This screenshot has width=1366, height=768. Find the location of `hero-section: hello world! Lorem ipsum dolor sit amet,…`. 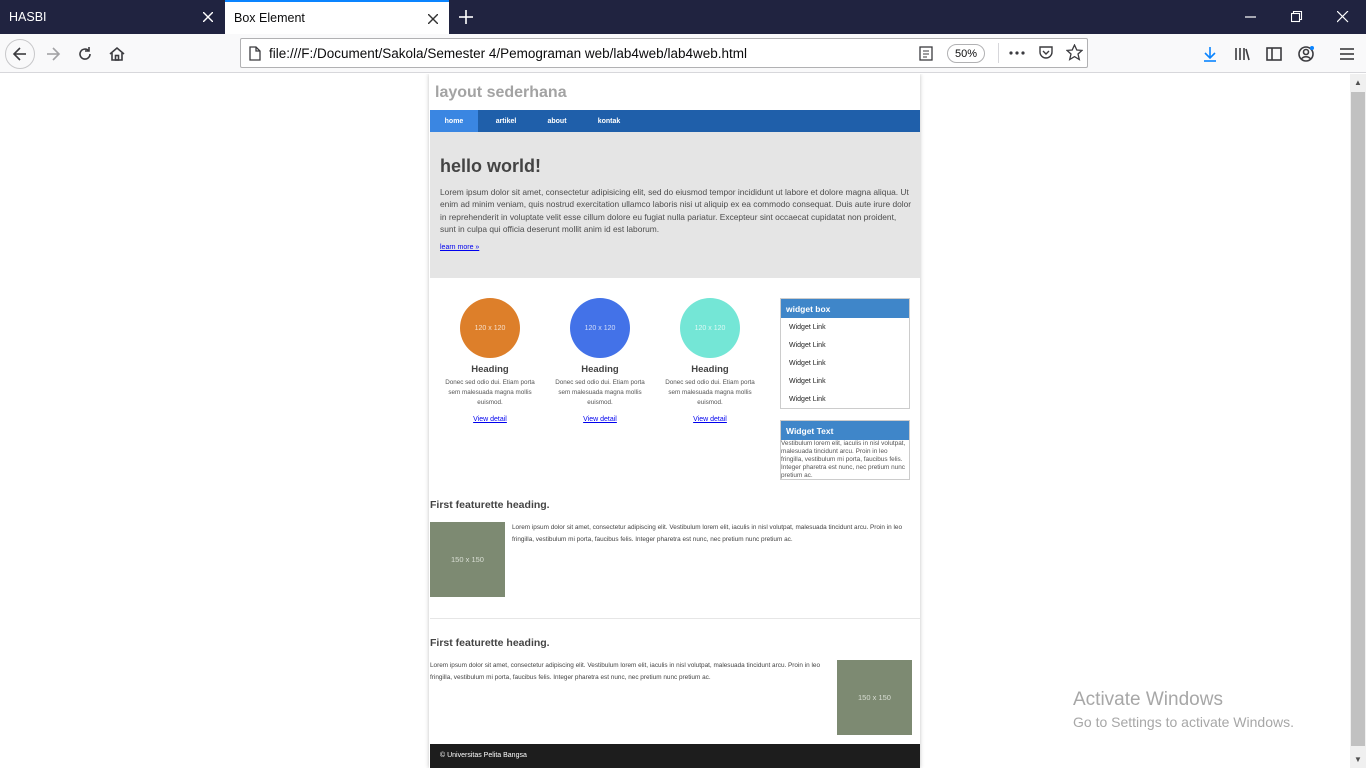

hero-section: hello world! Lorem ipsum dolor sit amet,… is located at coordinates (675, 205).